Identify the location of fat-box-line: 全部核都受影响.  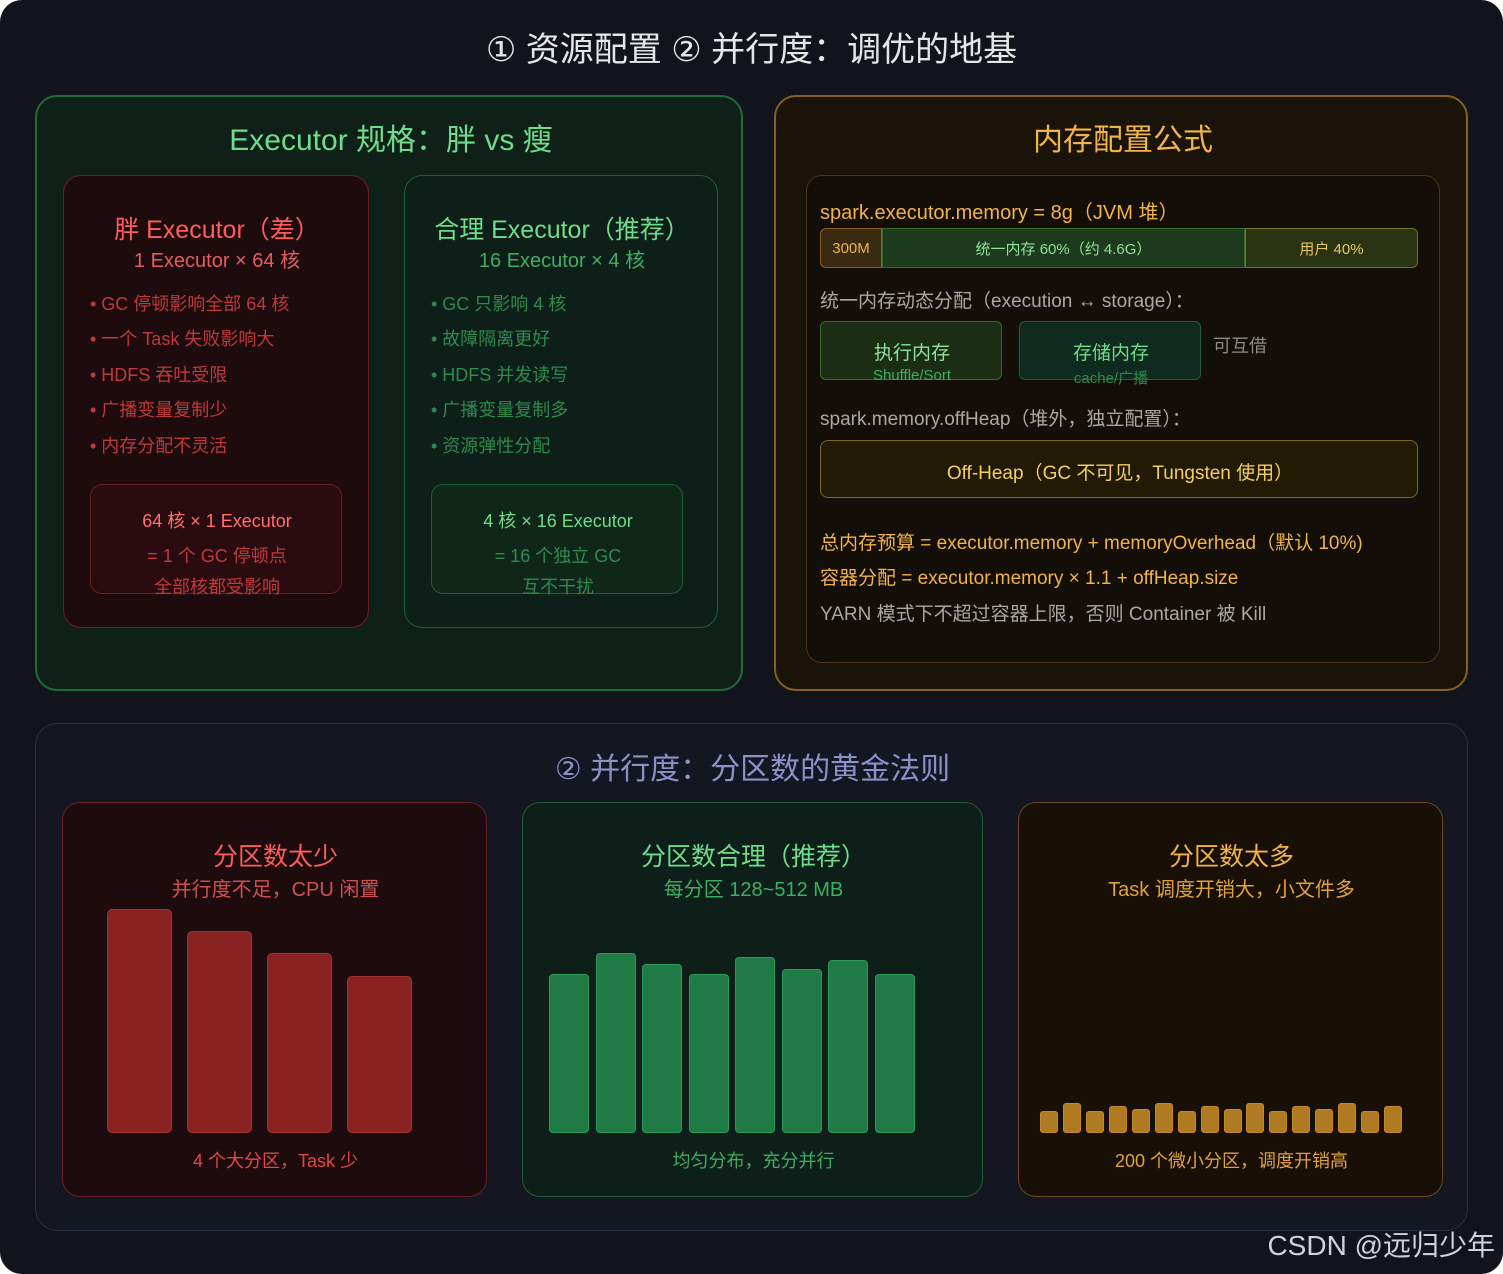
(217, 587).